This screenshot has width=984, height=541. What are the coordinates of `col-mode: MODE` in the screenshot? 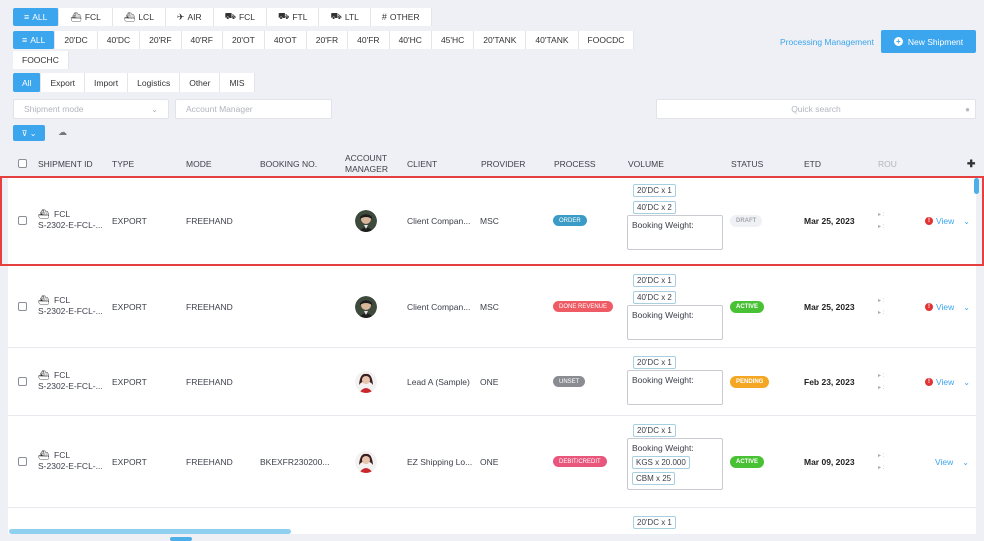 It's located at (199, 164).